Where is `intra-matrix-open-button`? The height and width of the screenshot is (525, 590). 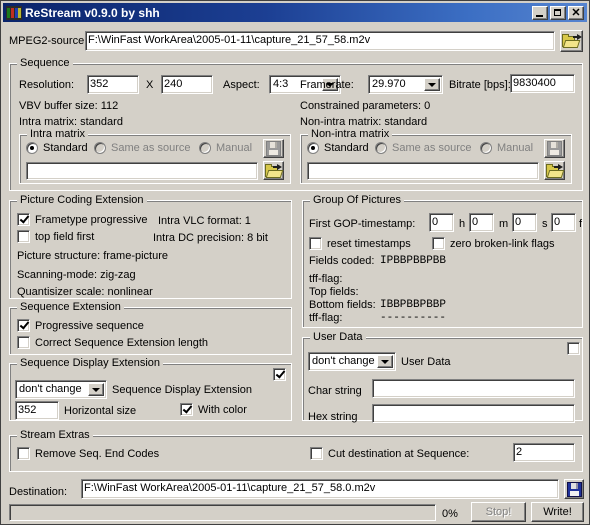
intra-matrix-open-button is located at coordinates (273, 170).